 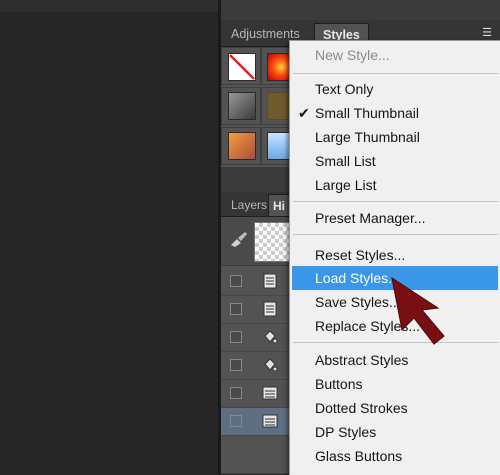 I want to click on menu-item-dotted-strokes: Dotted Strokes, so click(x=395, y=408).